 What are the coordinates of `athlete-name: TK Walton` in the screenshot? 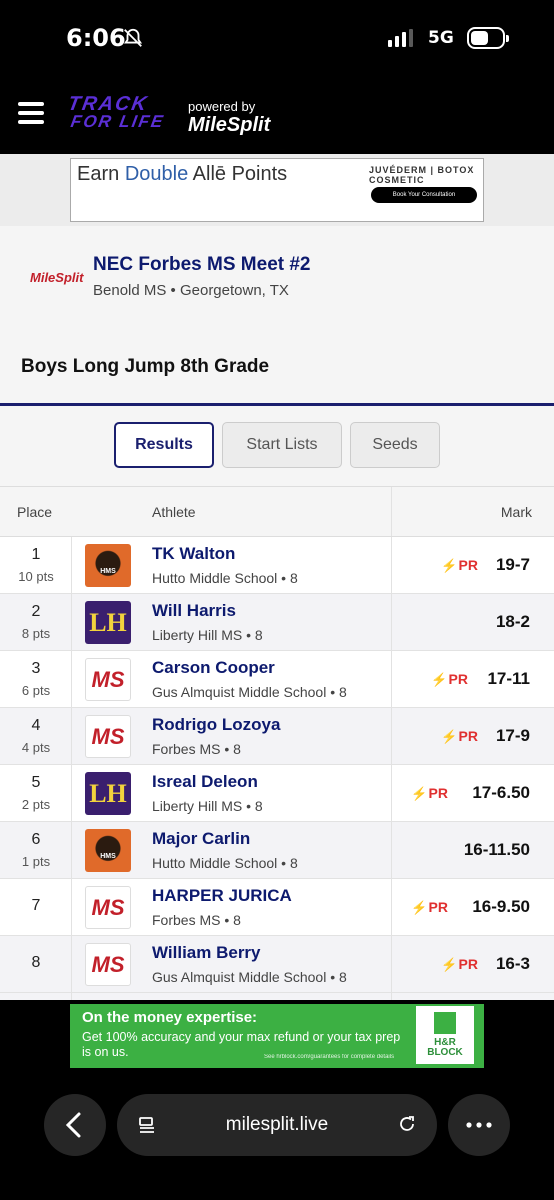 It's located at (193, 554).